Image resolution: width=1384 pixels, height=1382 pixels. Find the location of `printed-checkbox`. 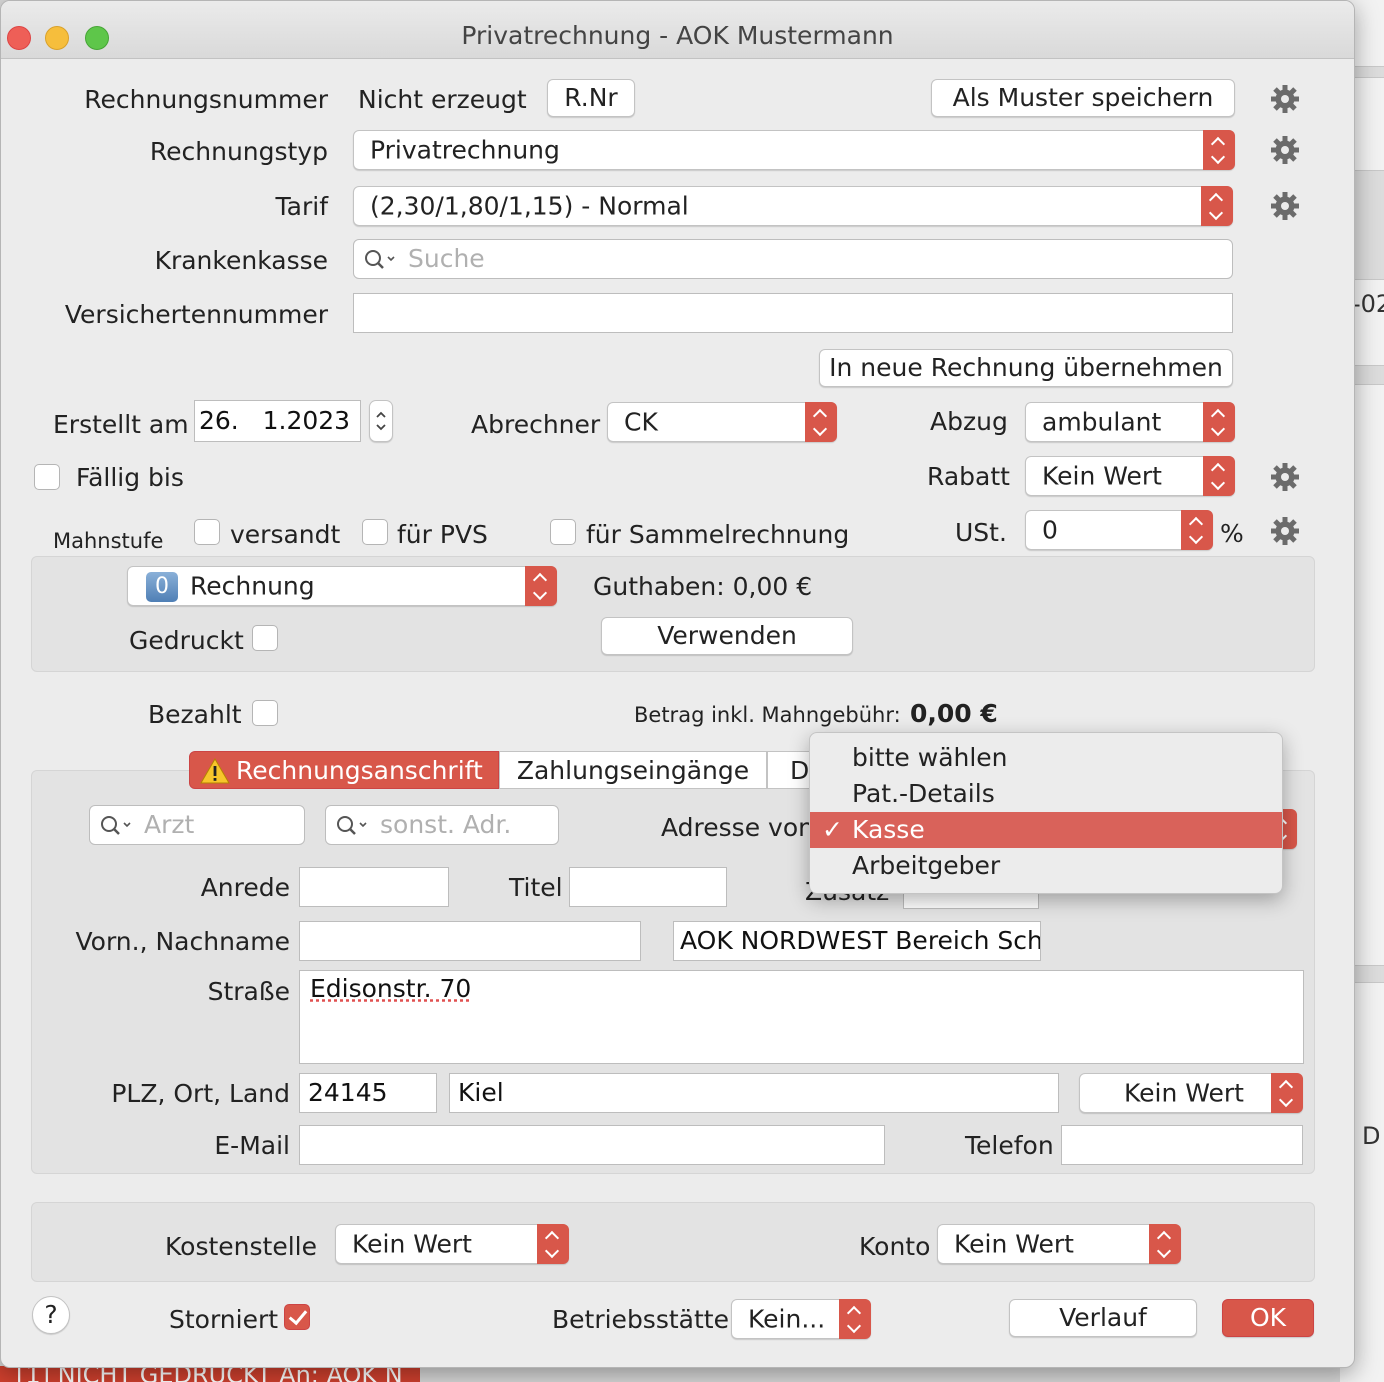

printed-checkbox is located at coordinates (265, 638).